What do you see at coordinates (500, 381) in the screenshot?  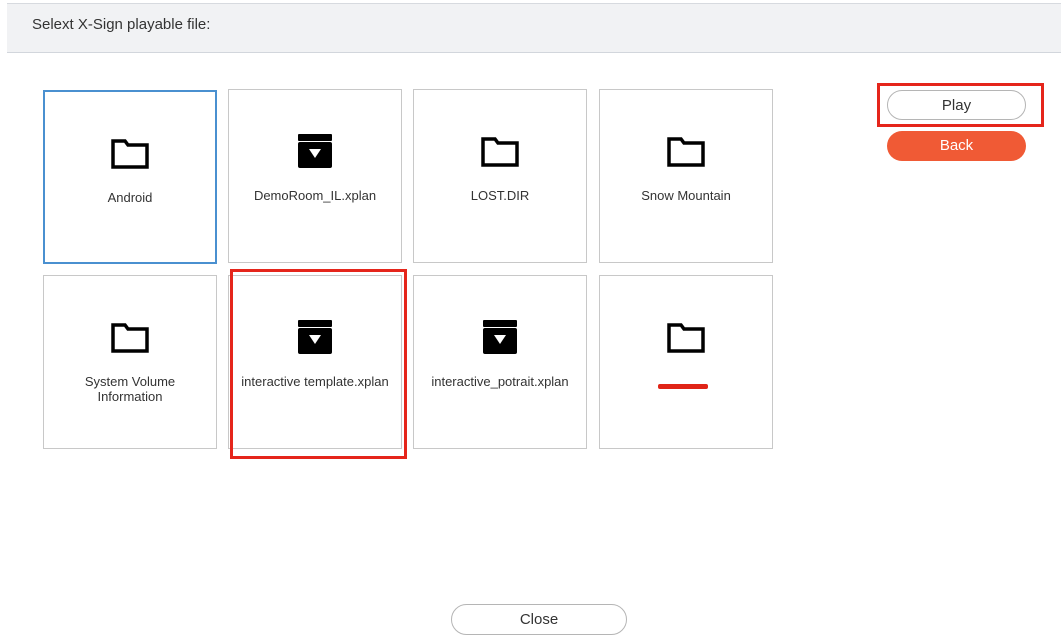 I see `file-tile-label: interactive_potrait.xplan` at bounding box center [500, 381].